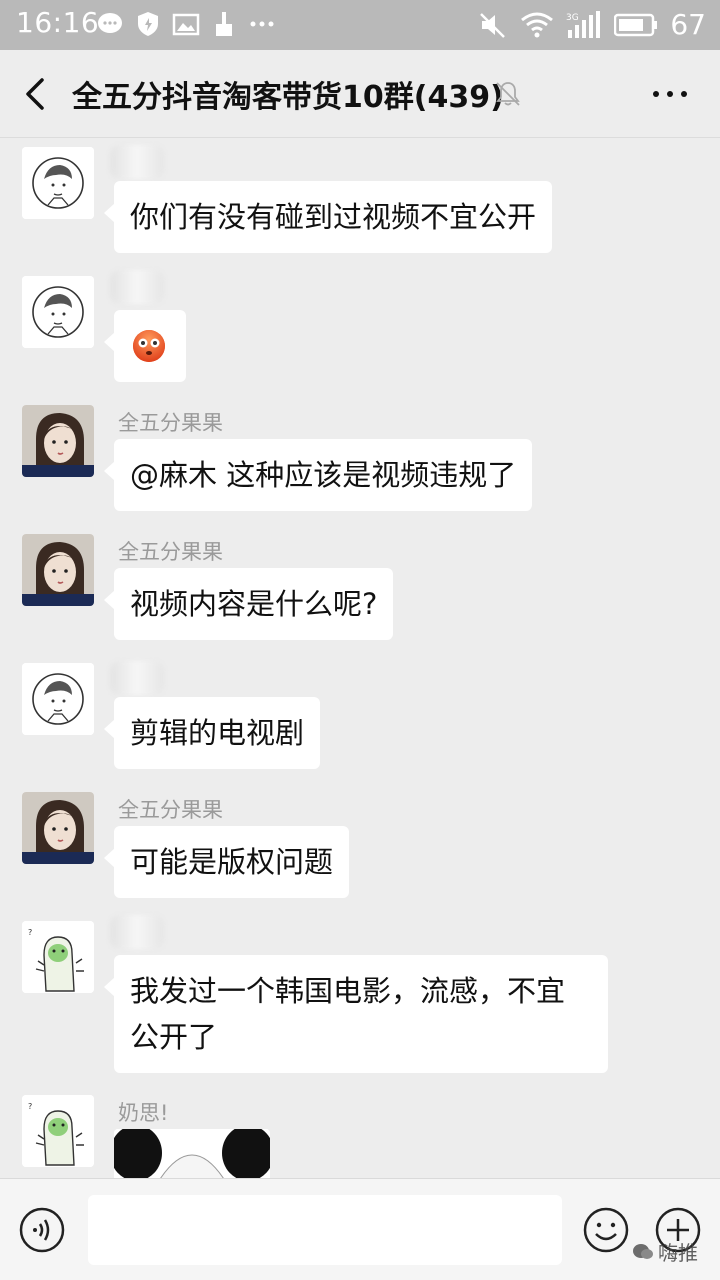 This screenshot has height=1280, width=720. I want to click on watermark-text: 嗨推, so click(678, 1253).